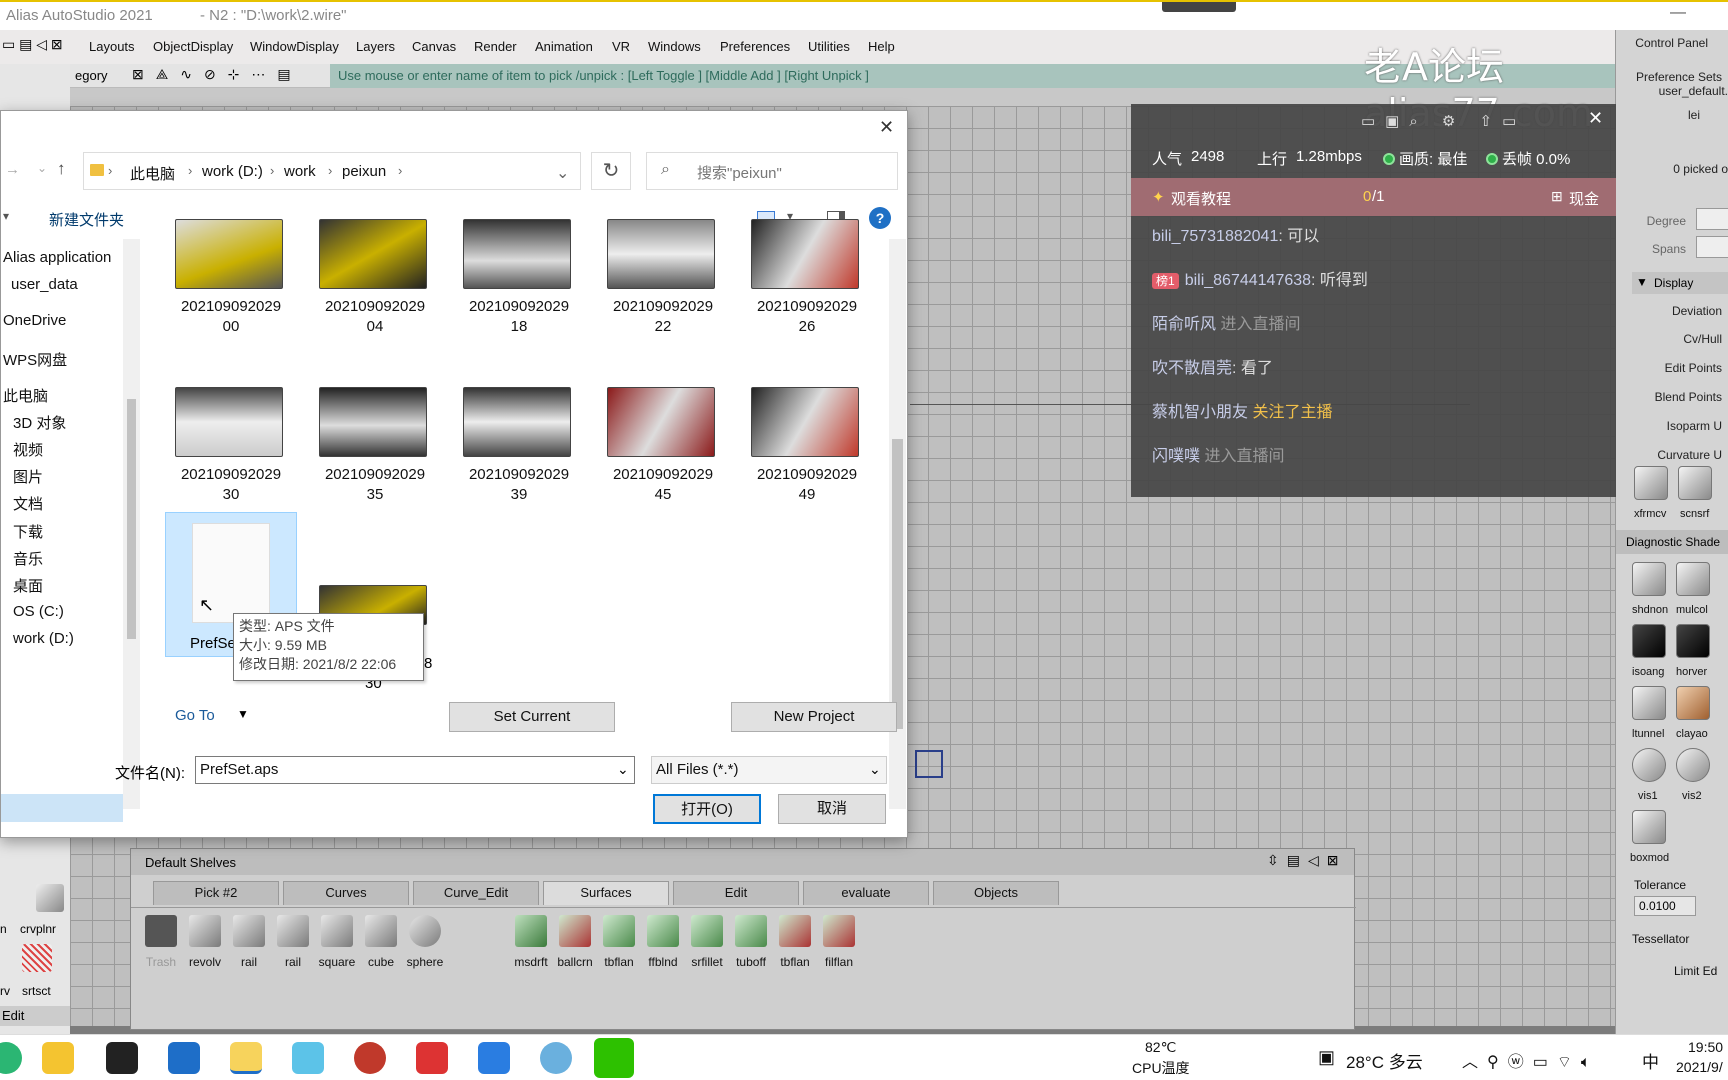 This screenshot has width=1728, height=1080. What do you see at coordinates (205, 931) in the screenshot?
I see `revolv-icon` at bounding box center [205, 931].